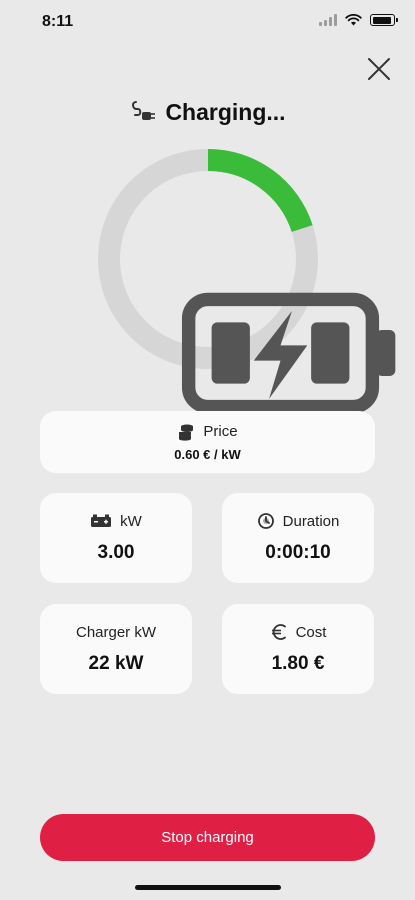 This screenshot has width=415, height=900. I want to click on clock-icon, so click(265, 521).